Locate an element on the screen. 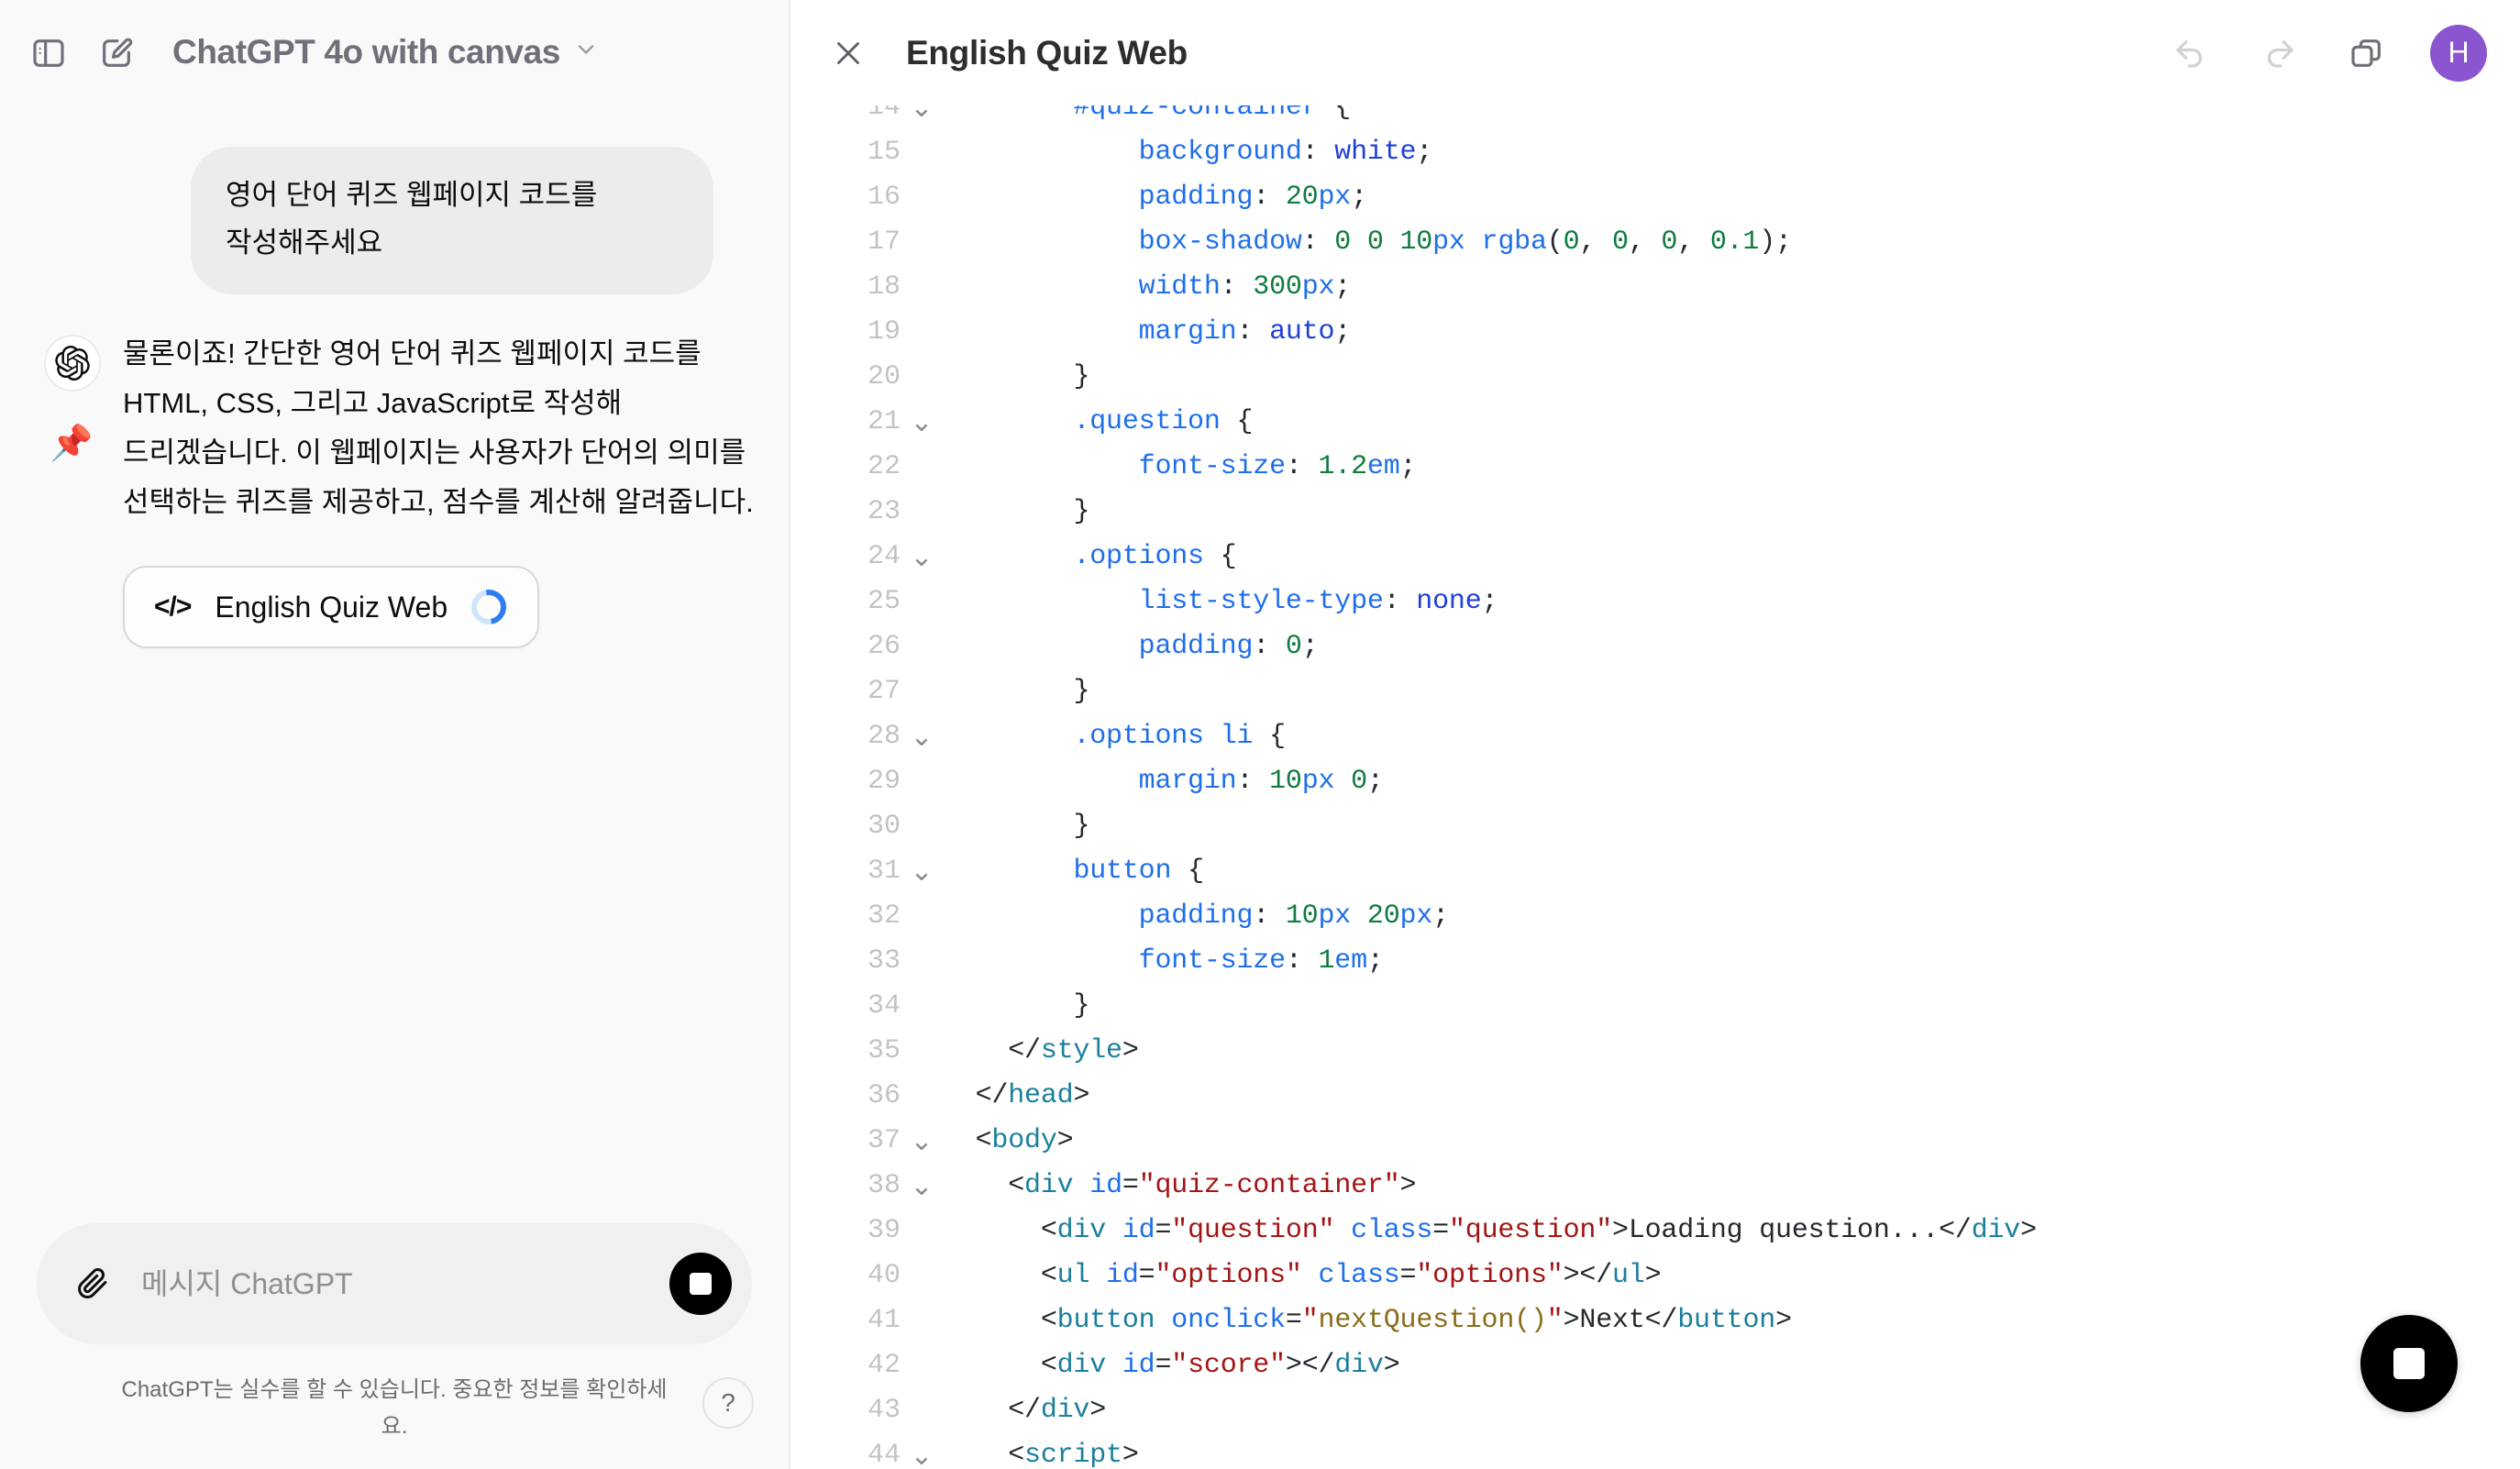  line-number: 28 is located at coordinates (884, 736).